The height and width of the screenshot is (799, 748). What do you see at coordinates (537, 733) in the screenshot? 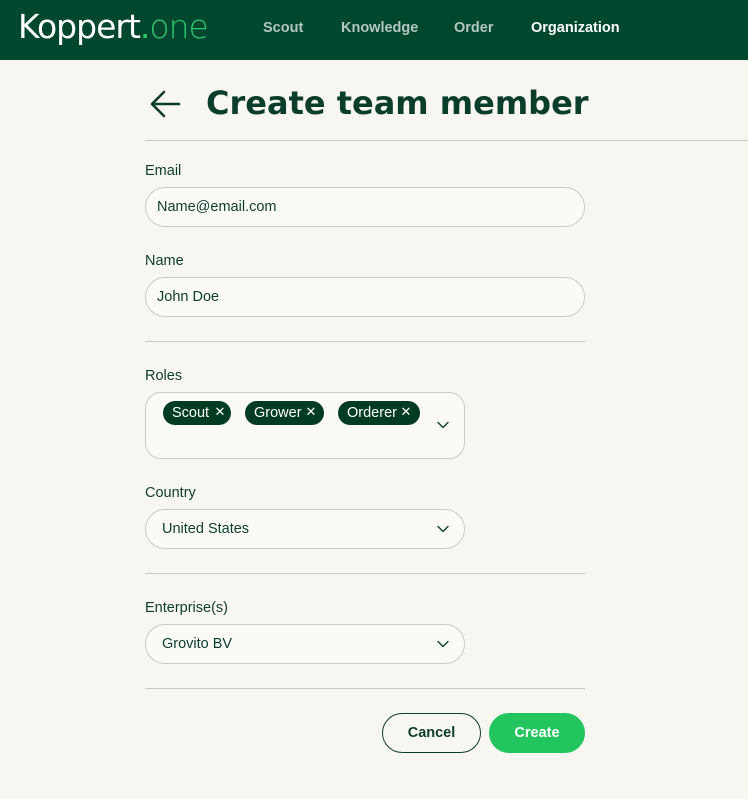
I see `create-button: Create` at bounding box center [537, 733].